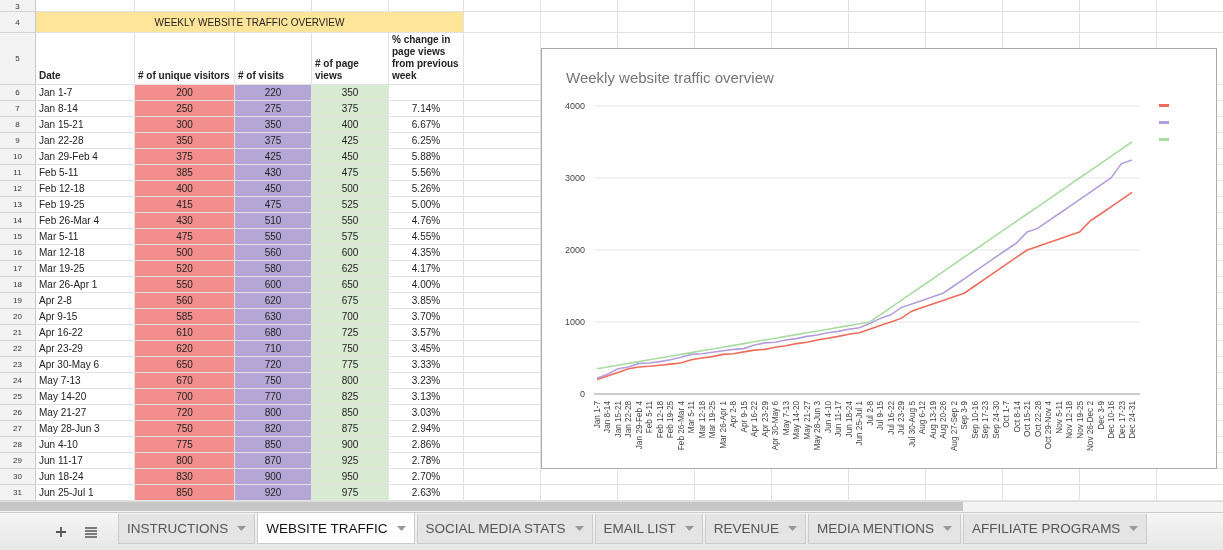 The width and height of the screenshot is (1223, 550). I want to click on row-number: 29, so click(18, 461).